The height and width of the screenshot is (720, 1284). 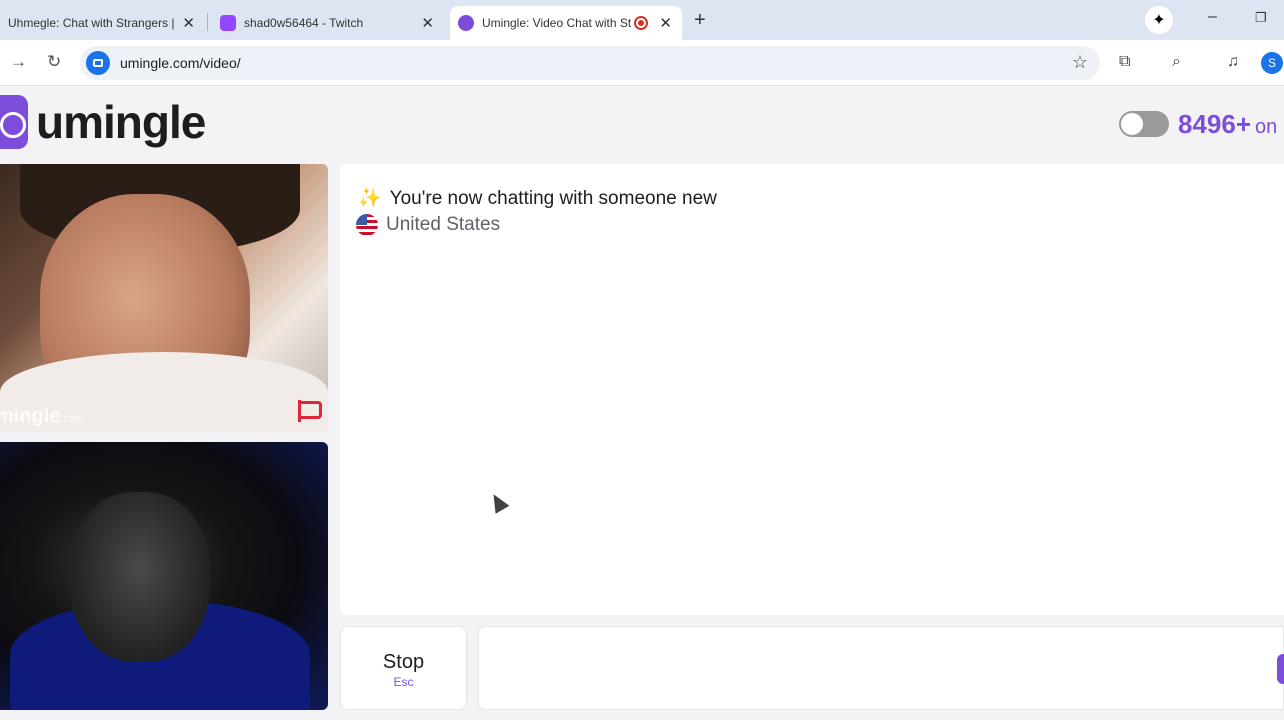 I want to click on tab-uhmegle: Uhmegle: Chat with Strangers | ✕, so click(x=102, y=23).